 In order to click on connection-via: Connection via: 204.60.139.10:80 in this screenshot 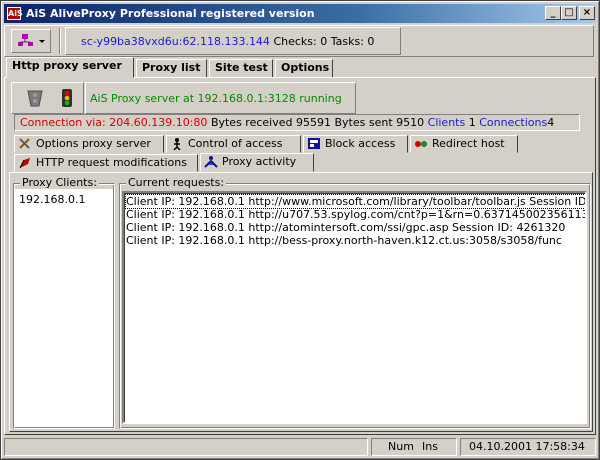, I will do `click(114, 122)`.